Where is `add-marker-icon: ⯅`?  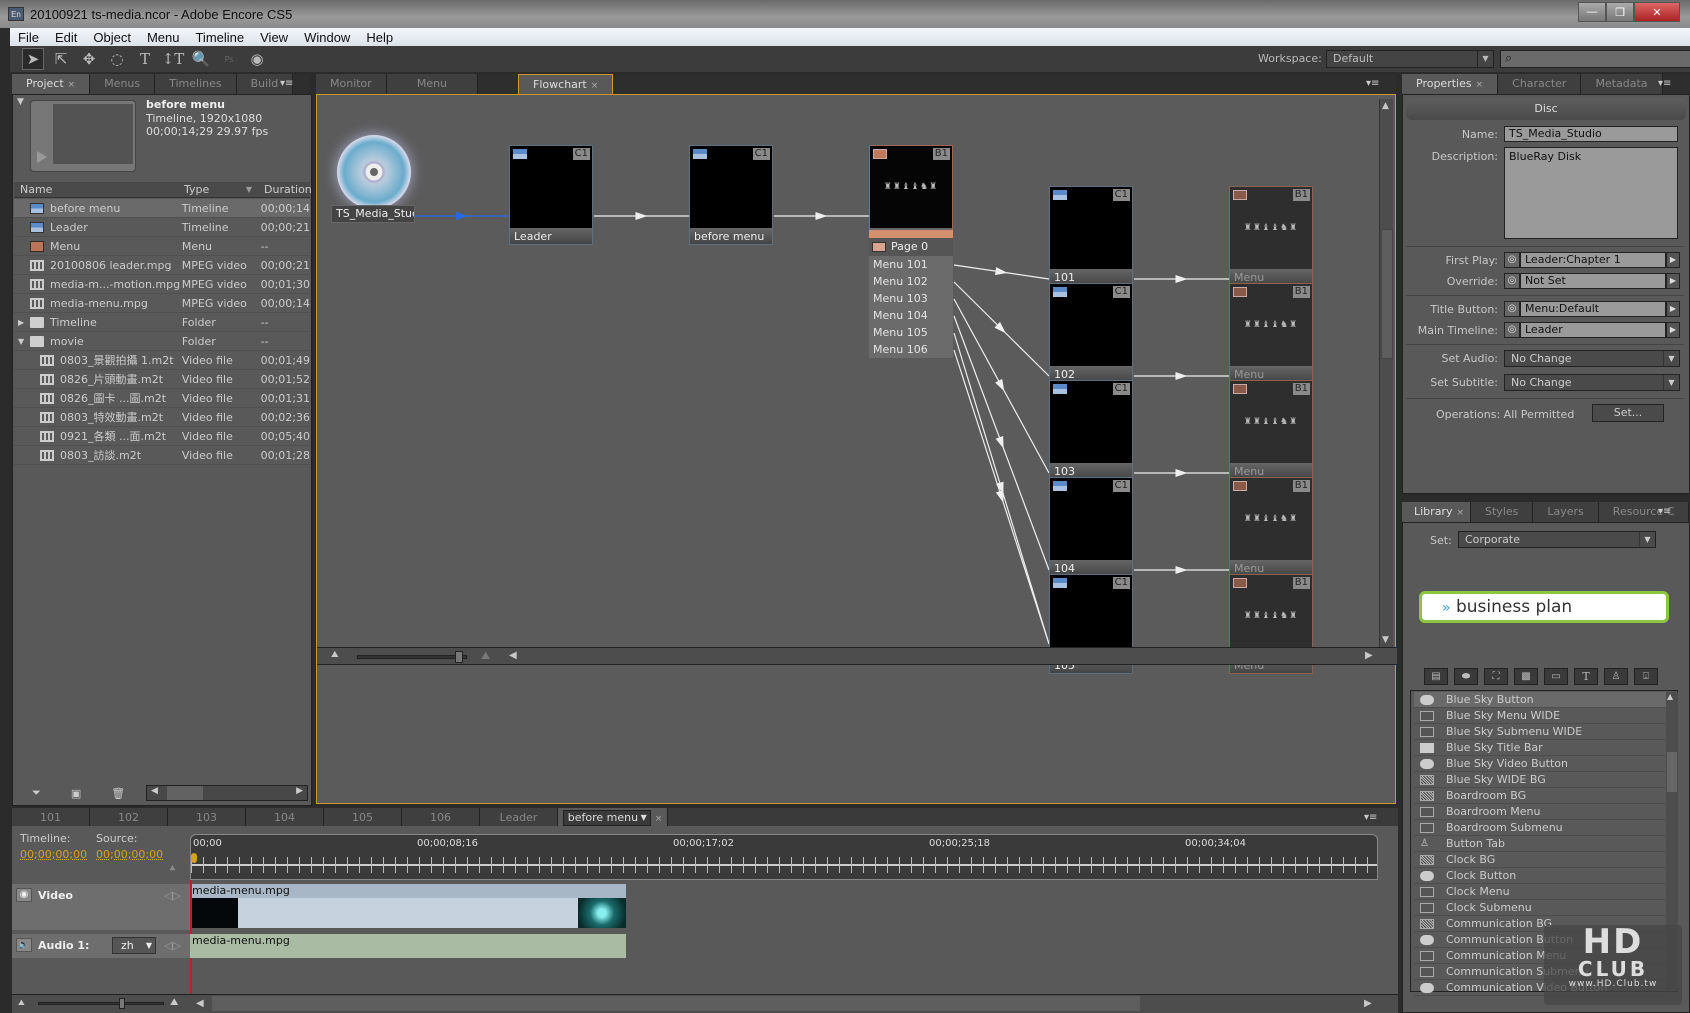
add-marker-icon: ⯅ is located at coordinates (172, 869).